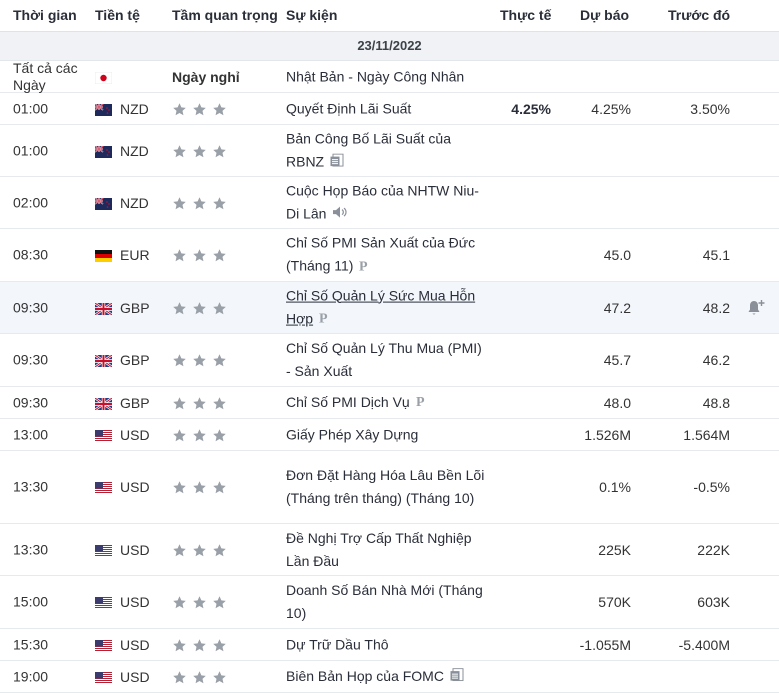 This screenshot has width=779, height=693. I want to click on event-name: Chỉ Số Quản Lý Sức Mua Hỗn Hợp P, so click(386, 307).